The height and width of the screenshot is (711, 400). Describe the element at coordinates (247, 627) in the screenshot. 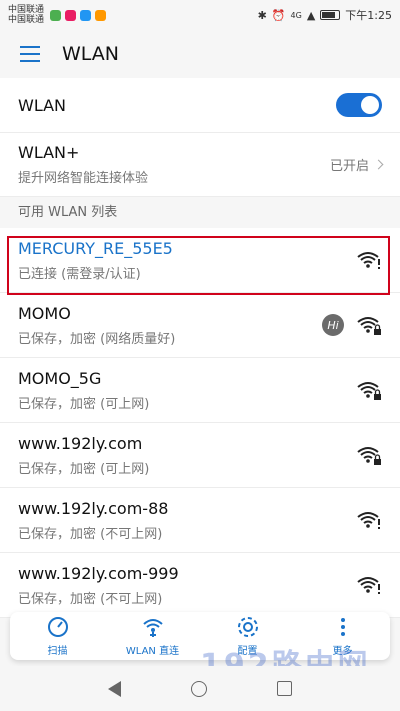

I see `gear-icon` at that location.